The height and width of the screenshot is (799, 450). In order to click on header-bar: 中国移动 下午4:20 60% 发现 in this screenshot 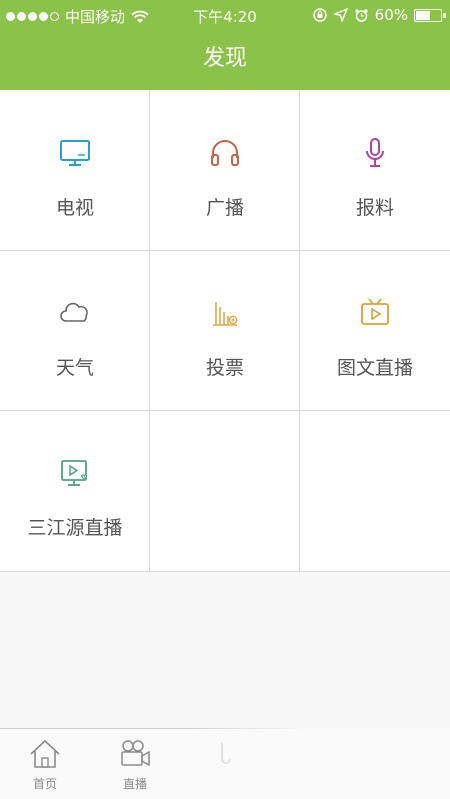, I will do `click(225, 45)`.